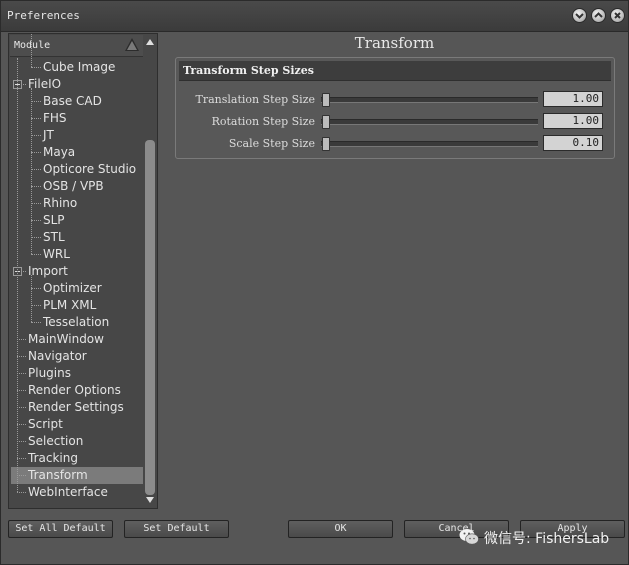 Image resolution: width=629 pixels, height=565 pixels. What do you see at coordinates (69, 305) in the screenshot?
I see `tree-item-plm-xml: PLM XML` at bounding box center [69, 305].